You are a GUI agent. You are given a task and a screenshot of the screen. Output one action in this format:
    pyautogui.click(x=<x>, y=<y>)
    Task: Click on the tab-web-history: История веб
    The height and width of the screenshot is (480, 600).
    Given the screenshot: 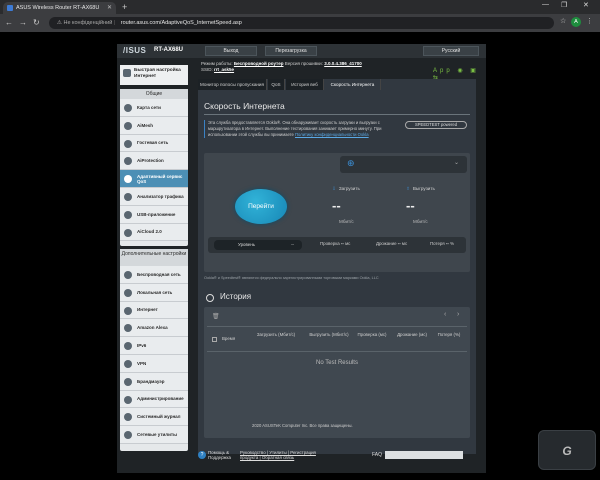 What is the action you would take?
    pyautogui.click(x=305, y=84)
    